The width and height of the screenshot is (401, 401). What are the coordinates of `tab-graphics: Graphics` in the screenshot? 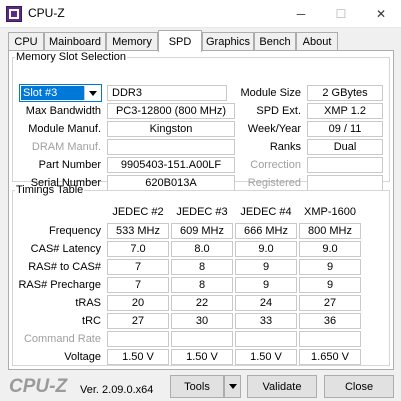 It's located at (228, 41).